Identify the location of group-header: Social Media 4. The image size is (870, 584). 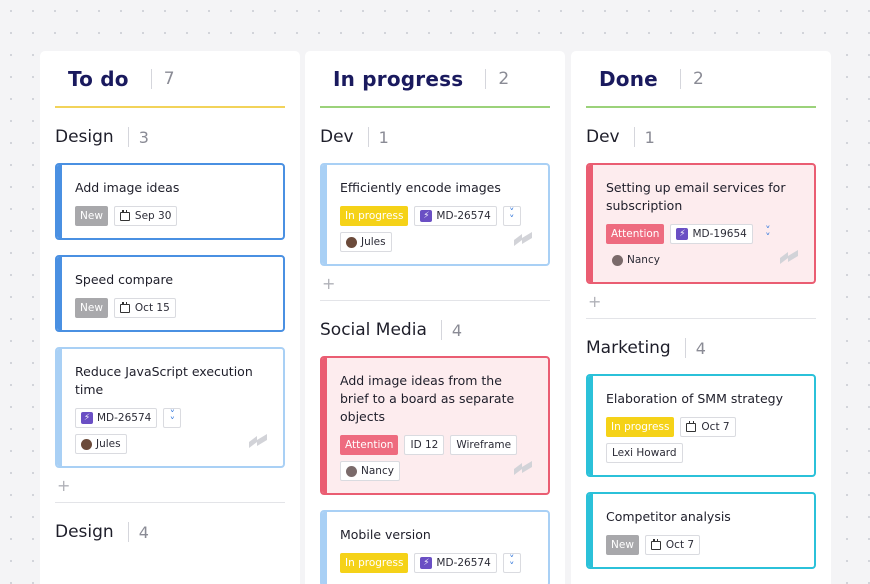
(435, 330).